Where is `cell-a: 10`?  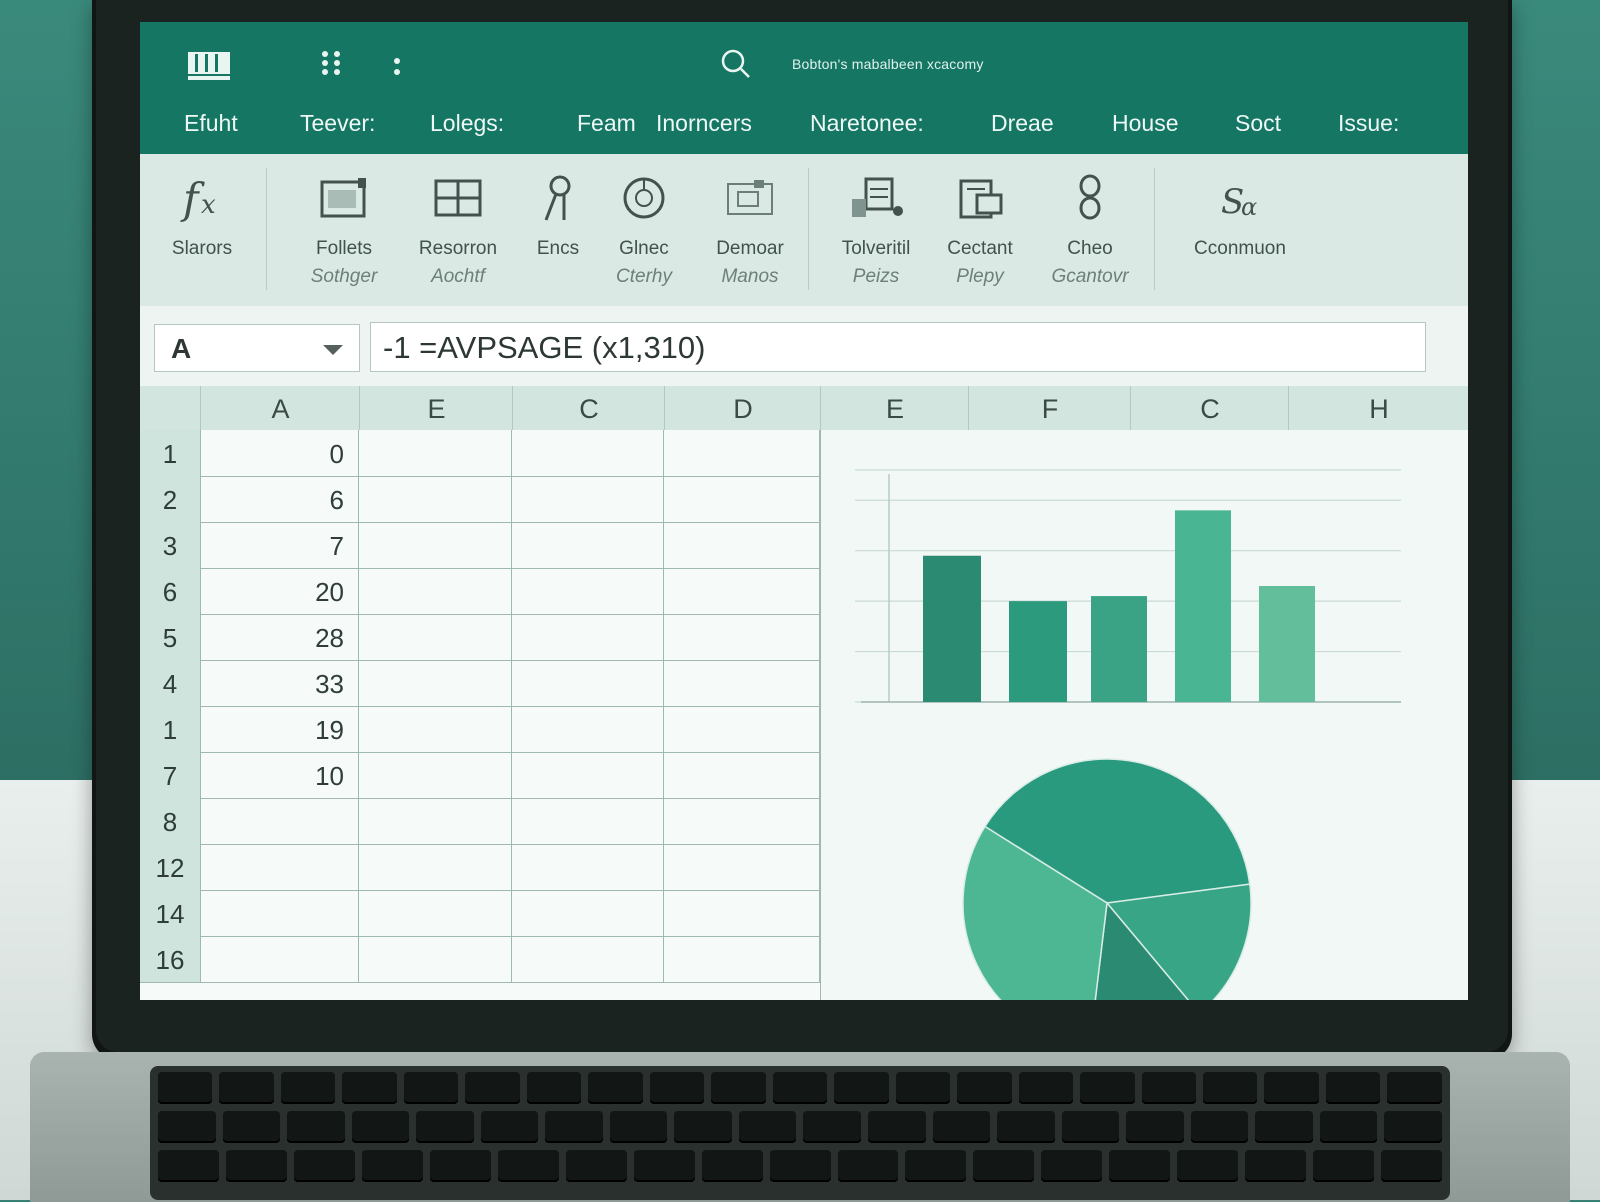 cell-a: 10 is located at coordinates (280, 775).